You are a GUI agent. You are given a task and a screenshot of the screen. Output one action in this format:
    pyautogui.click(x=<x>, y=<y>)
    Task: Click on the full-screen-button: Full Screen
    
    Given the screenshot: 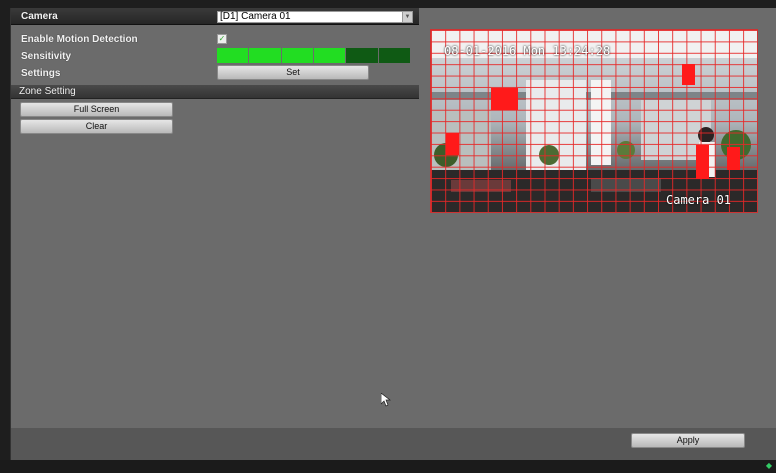 What is the action you would take?
    pyautogui.click(x=96, y=109)
    